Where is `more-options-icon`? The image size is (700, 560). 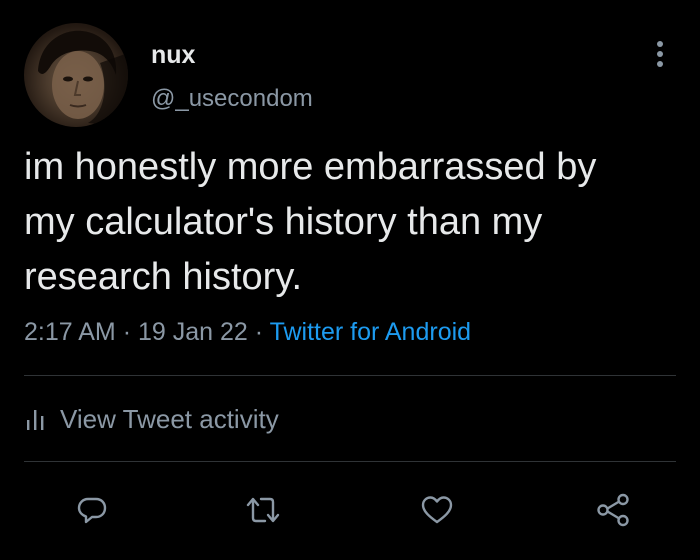
more-options-icon is located at coordinates (660, 54).